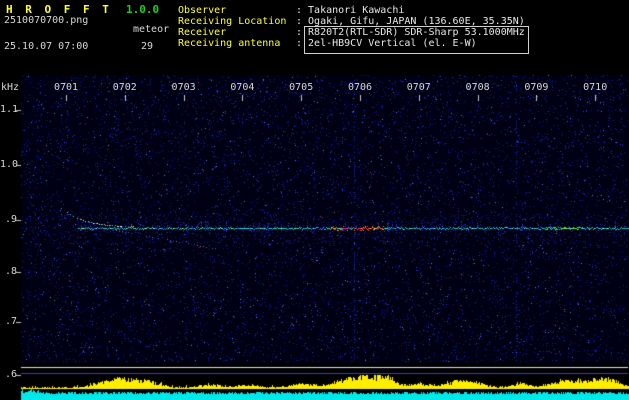  I want to click on info-row-observer: Observer: Takanori Kawachi, so click(351, 10).